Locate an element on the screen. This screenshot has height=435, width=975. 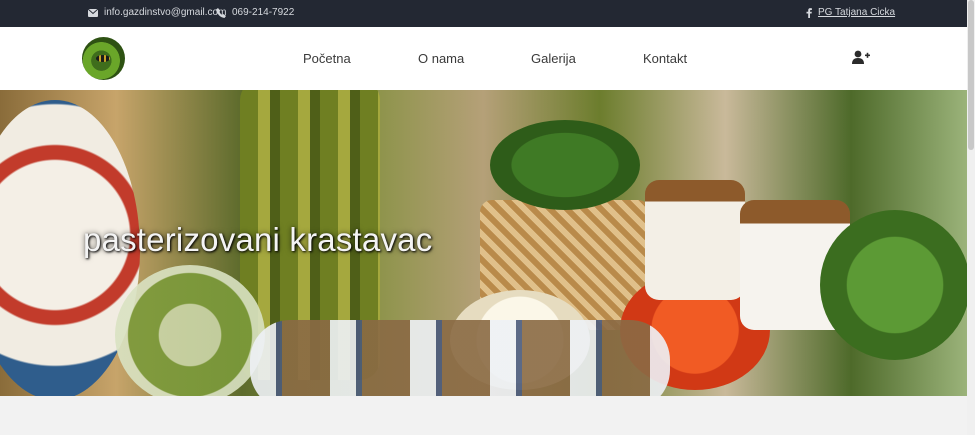
phone-contact: 069-214-7922 is located at coordinates (255, 12).